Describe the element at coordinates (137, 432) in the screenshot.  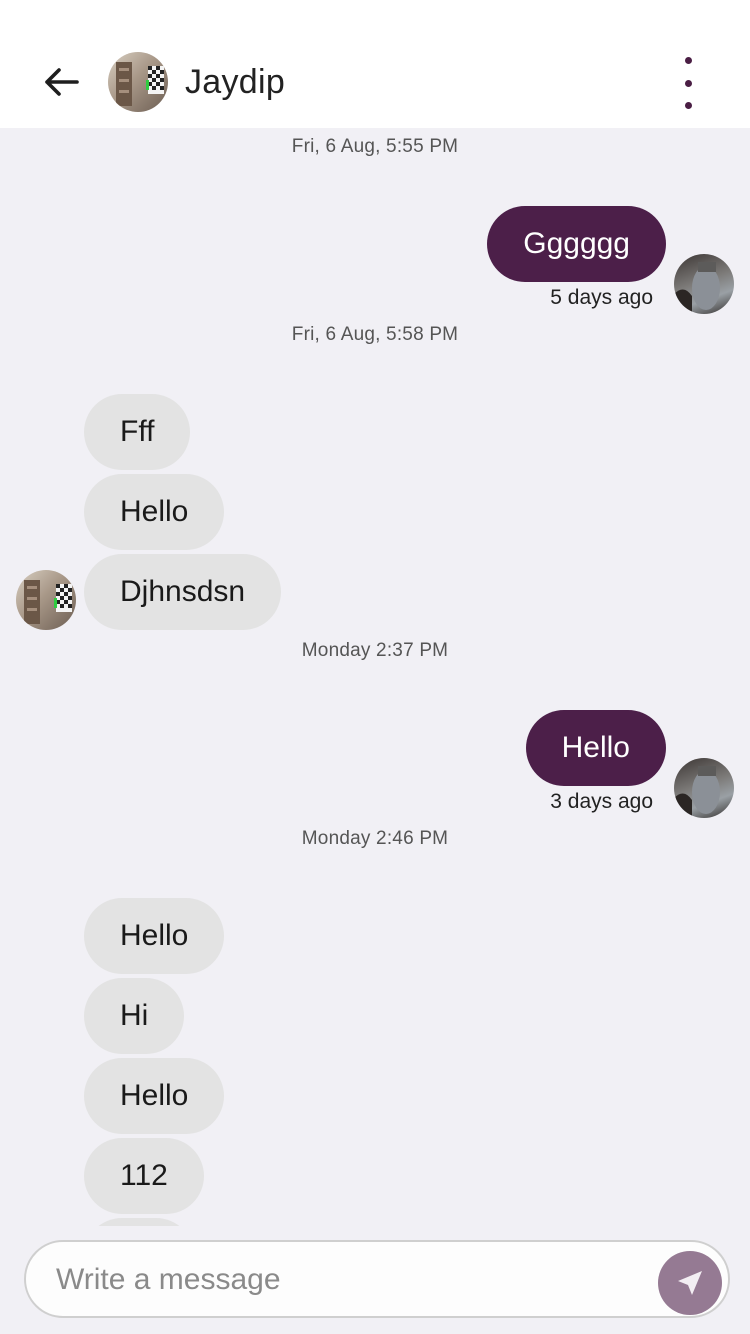
I see `received-message: Fff` at that location.